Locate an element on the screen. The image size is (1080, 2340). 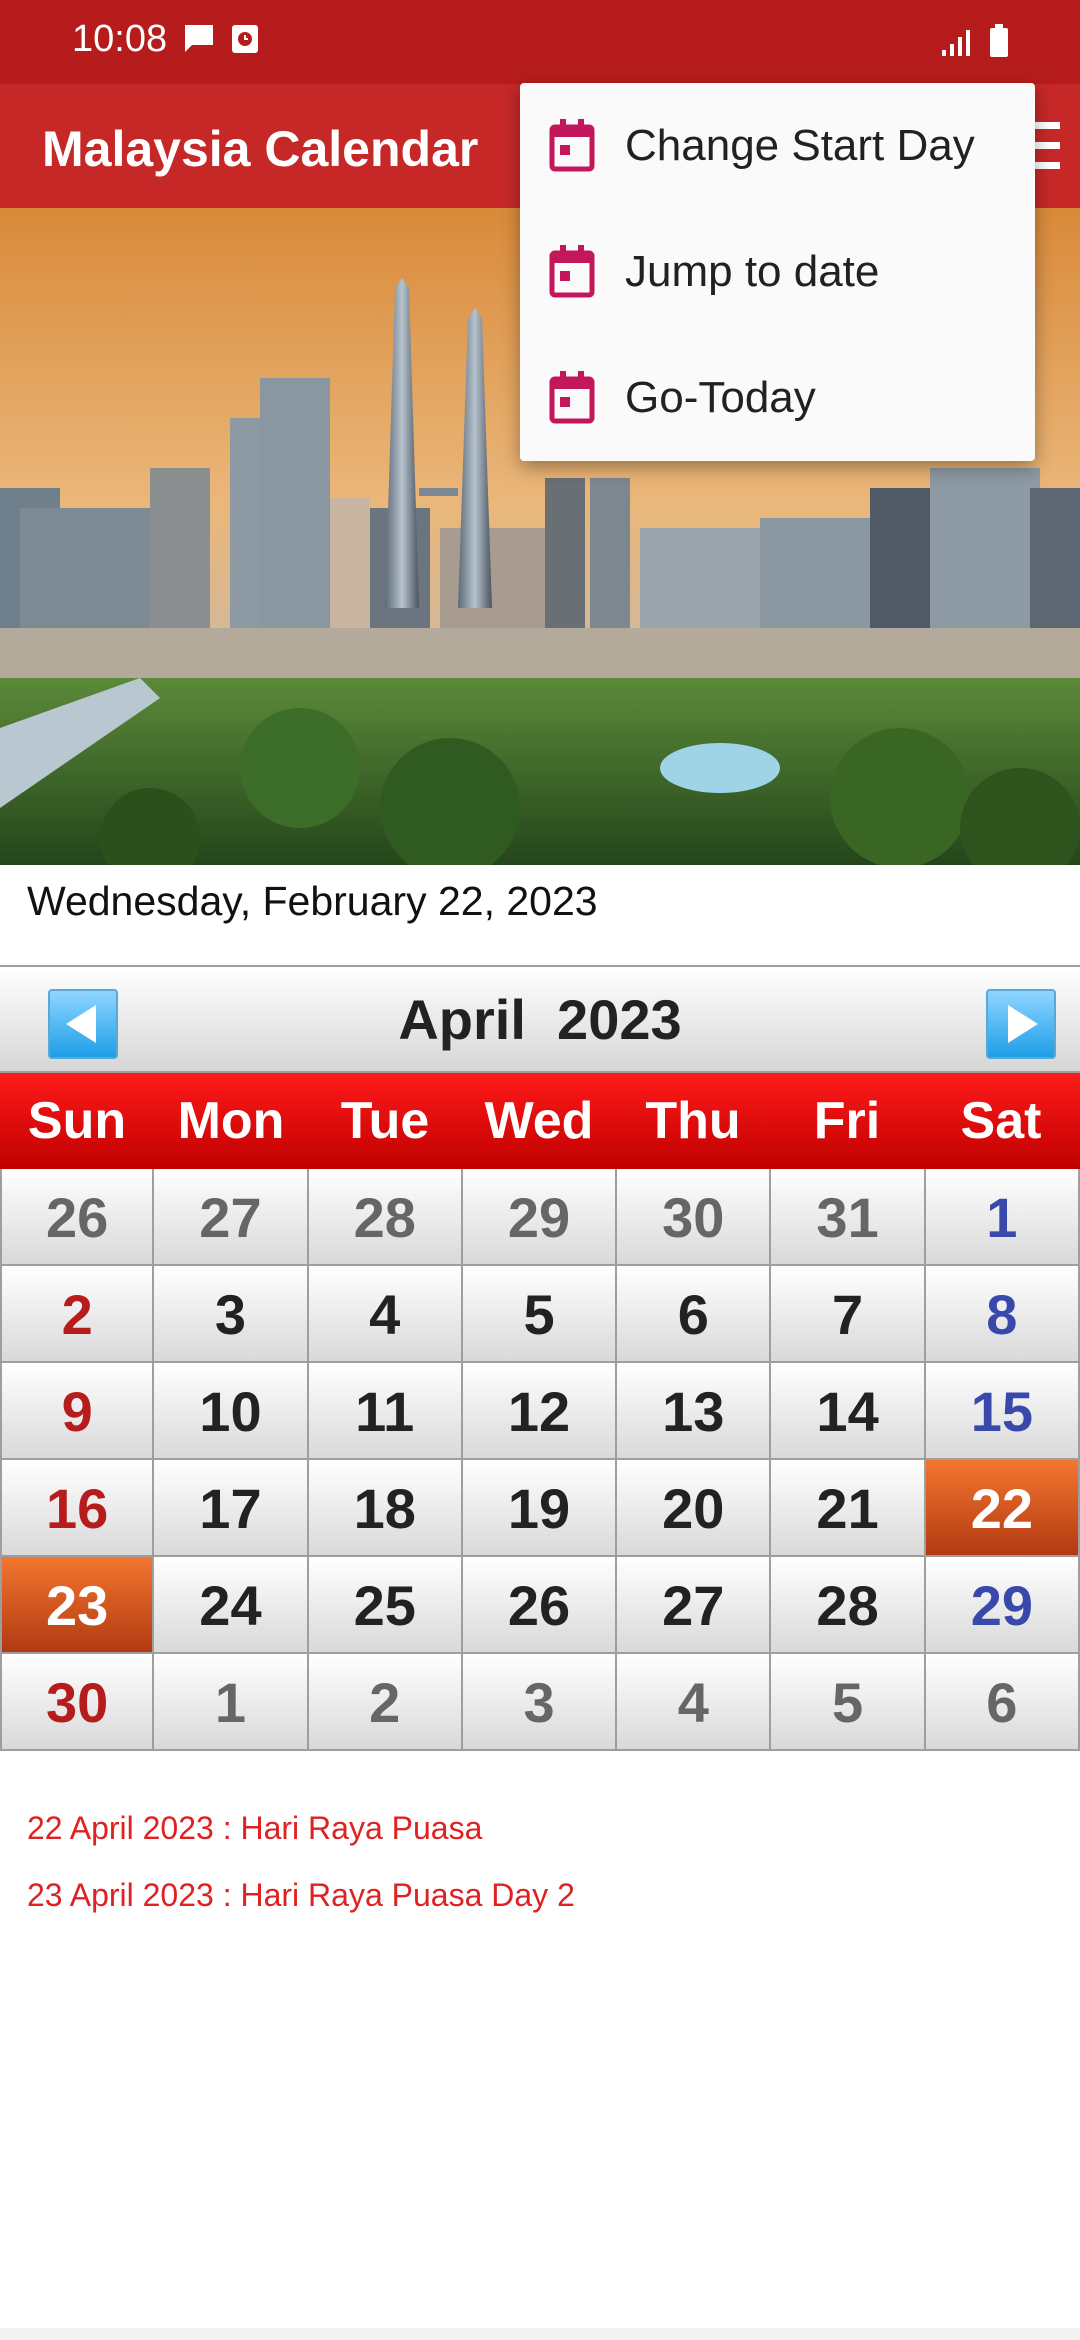
overflow-menu: Change Start Day Jump to date Go-Today is located at coordinates (777, 272).